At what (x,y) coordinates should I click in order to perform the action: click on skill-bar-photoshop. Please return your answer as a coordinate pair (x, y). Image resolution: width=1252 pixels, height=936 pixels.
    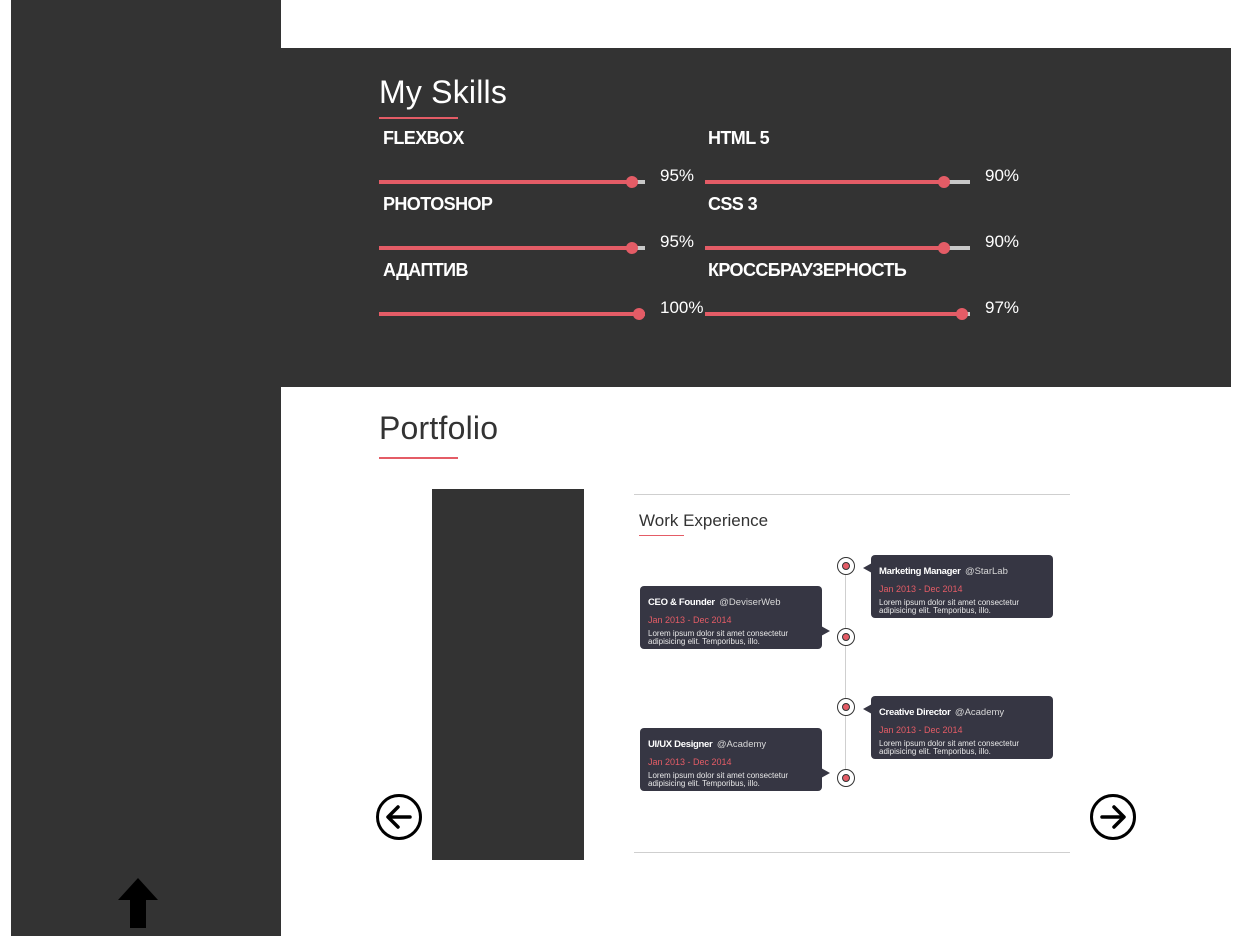
    Looking at the image, I should click on (512, 248).